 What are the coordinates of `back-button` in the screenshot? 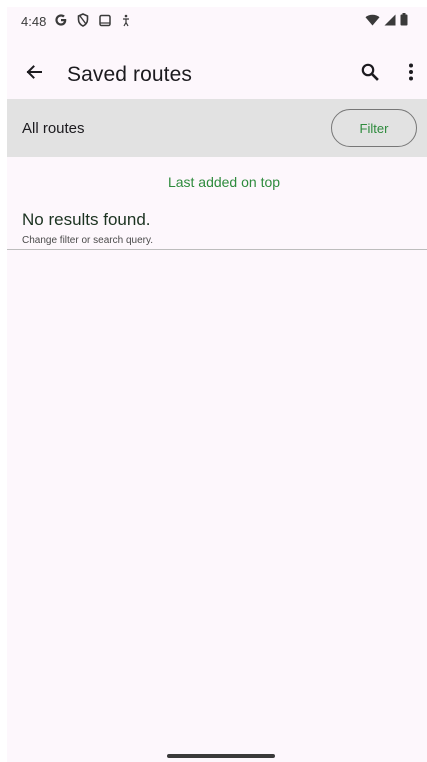 It's located at (34, 74).